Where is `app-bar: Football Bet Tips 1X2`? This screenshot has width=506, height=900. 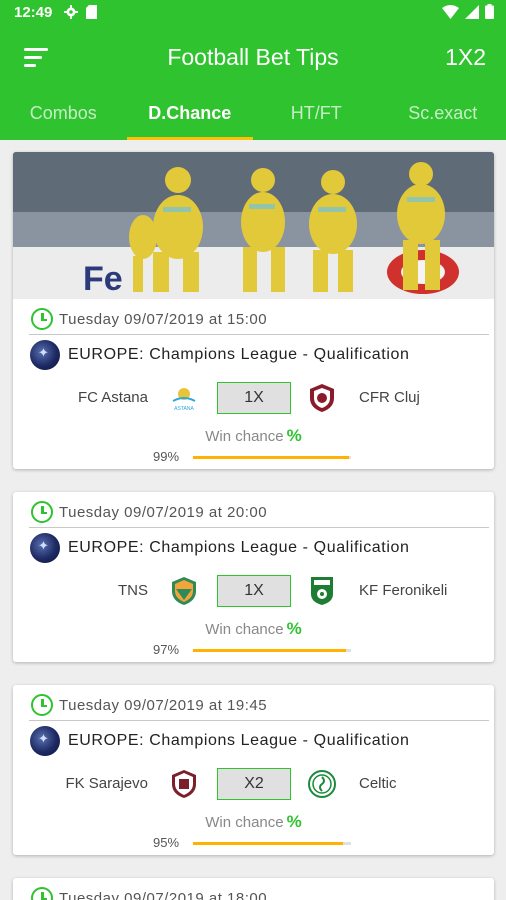 app-bar: Football Bet Tips 1X2 is located at coordinates (253, 58).